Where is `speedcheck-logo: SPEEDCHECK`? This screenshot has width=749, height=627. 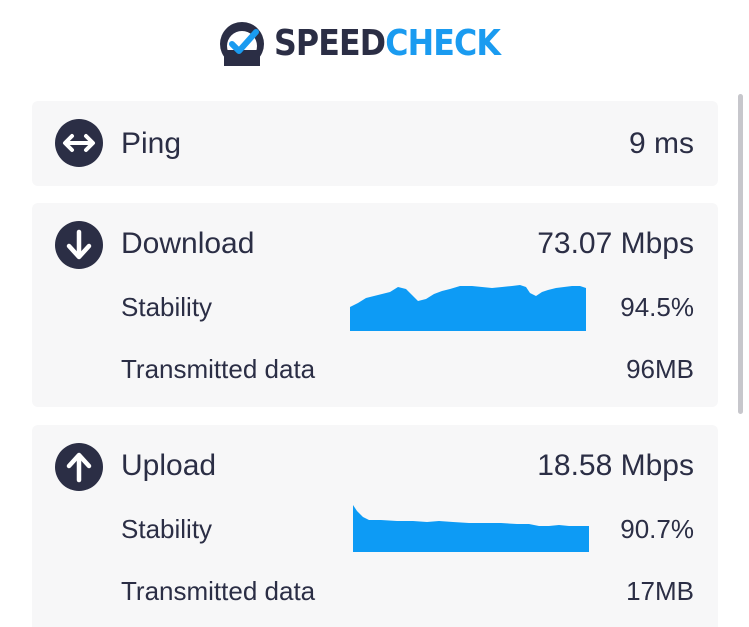
speedcheck-logo: SPEEDCHECK is located at coordinates (374, 44).